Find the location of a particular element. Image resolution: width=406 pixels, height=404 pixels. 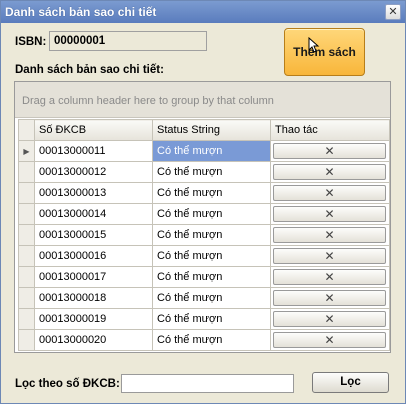

table-row: 00013000015 Có thể mượn ✕ is located at coordinates (204, 235).